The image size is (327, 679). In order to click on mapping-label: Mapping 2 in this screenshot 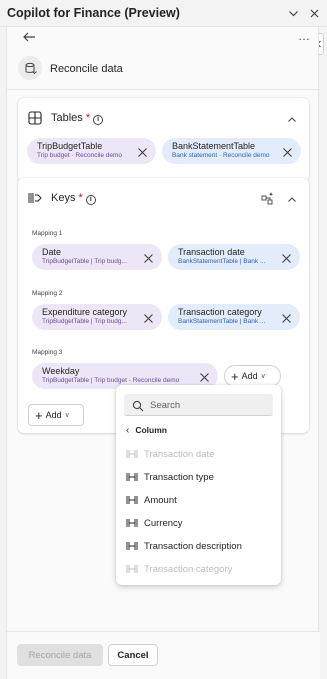, I will do `click(47, 293)`.